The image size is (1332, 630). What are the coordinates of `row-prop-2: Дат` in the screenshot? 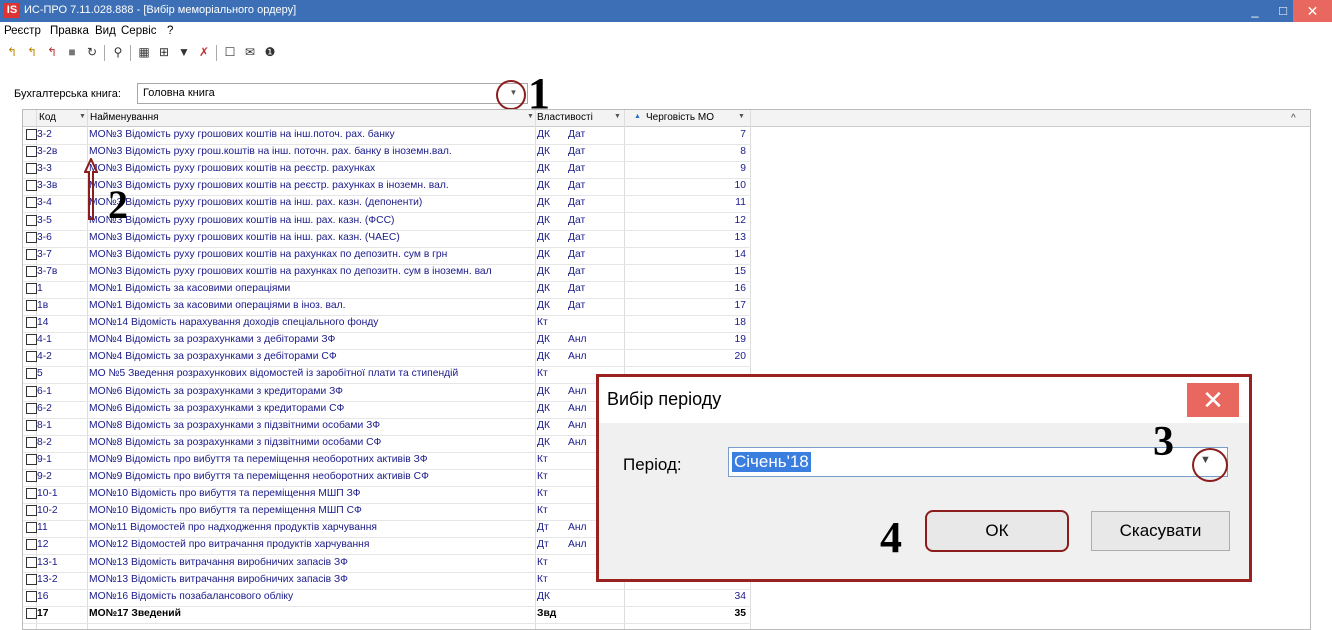 It's located at (577, 203).